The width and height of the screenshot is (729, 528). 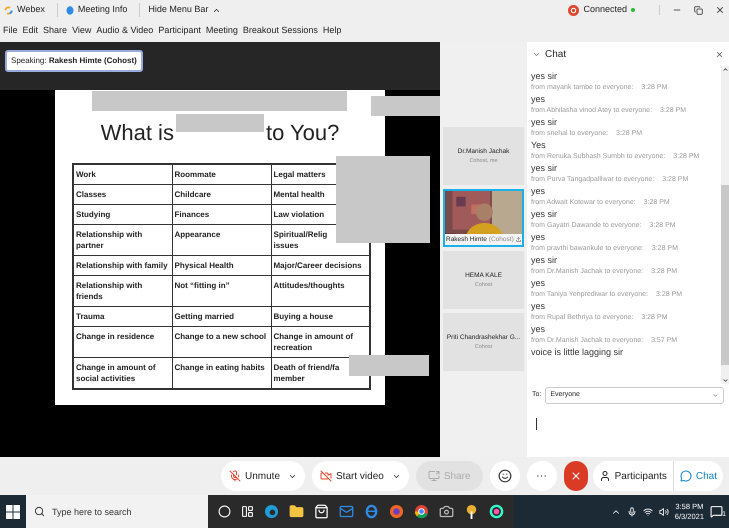 What do you see at coordinates (115, 336) in the screenshot?
I see `table-cell: Change in residence` at bounding box center [115, 336].